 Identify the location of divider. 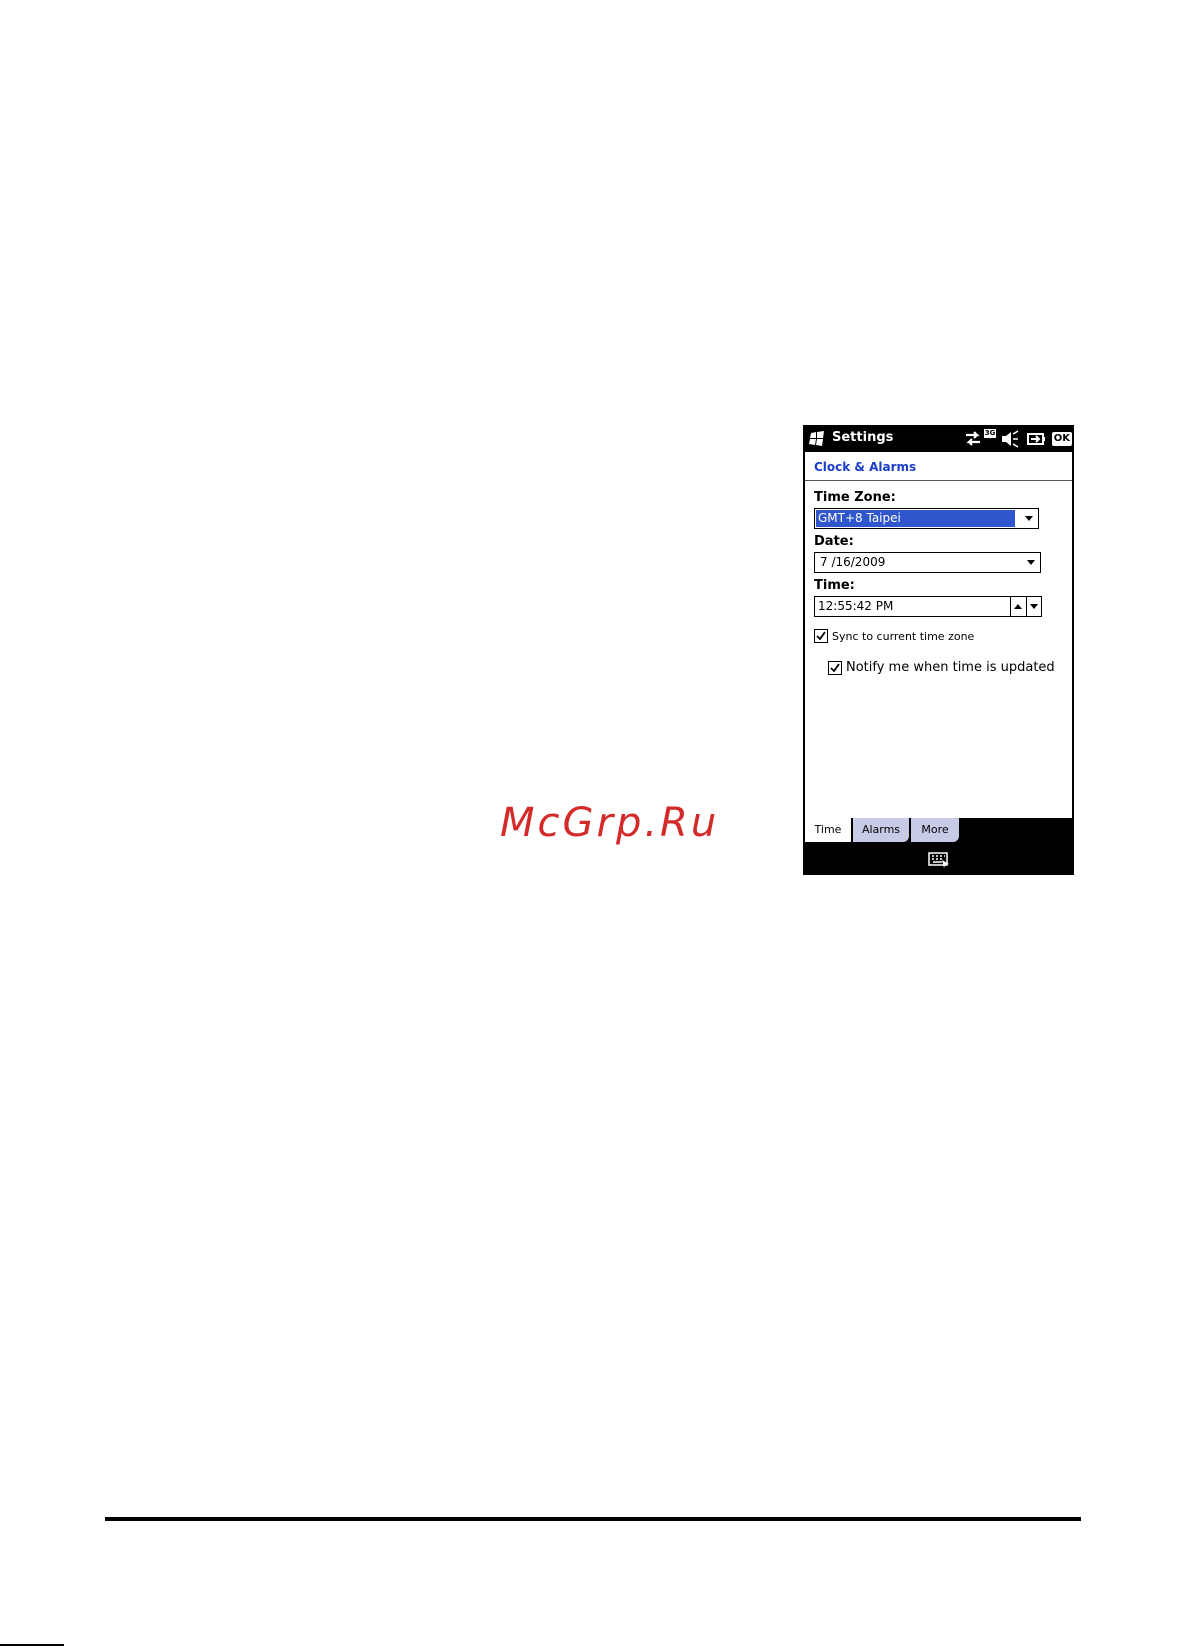
(938, 480).